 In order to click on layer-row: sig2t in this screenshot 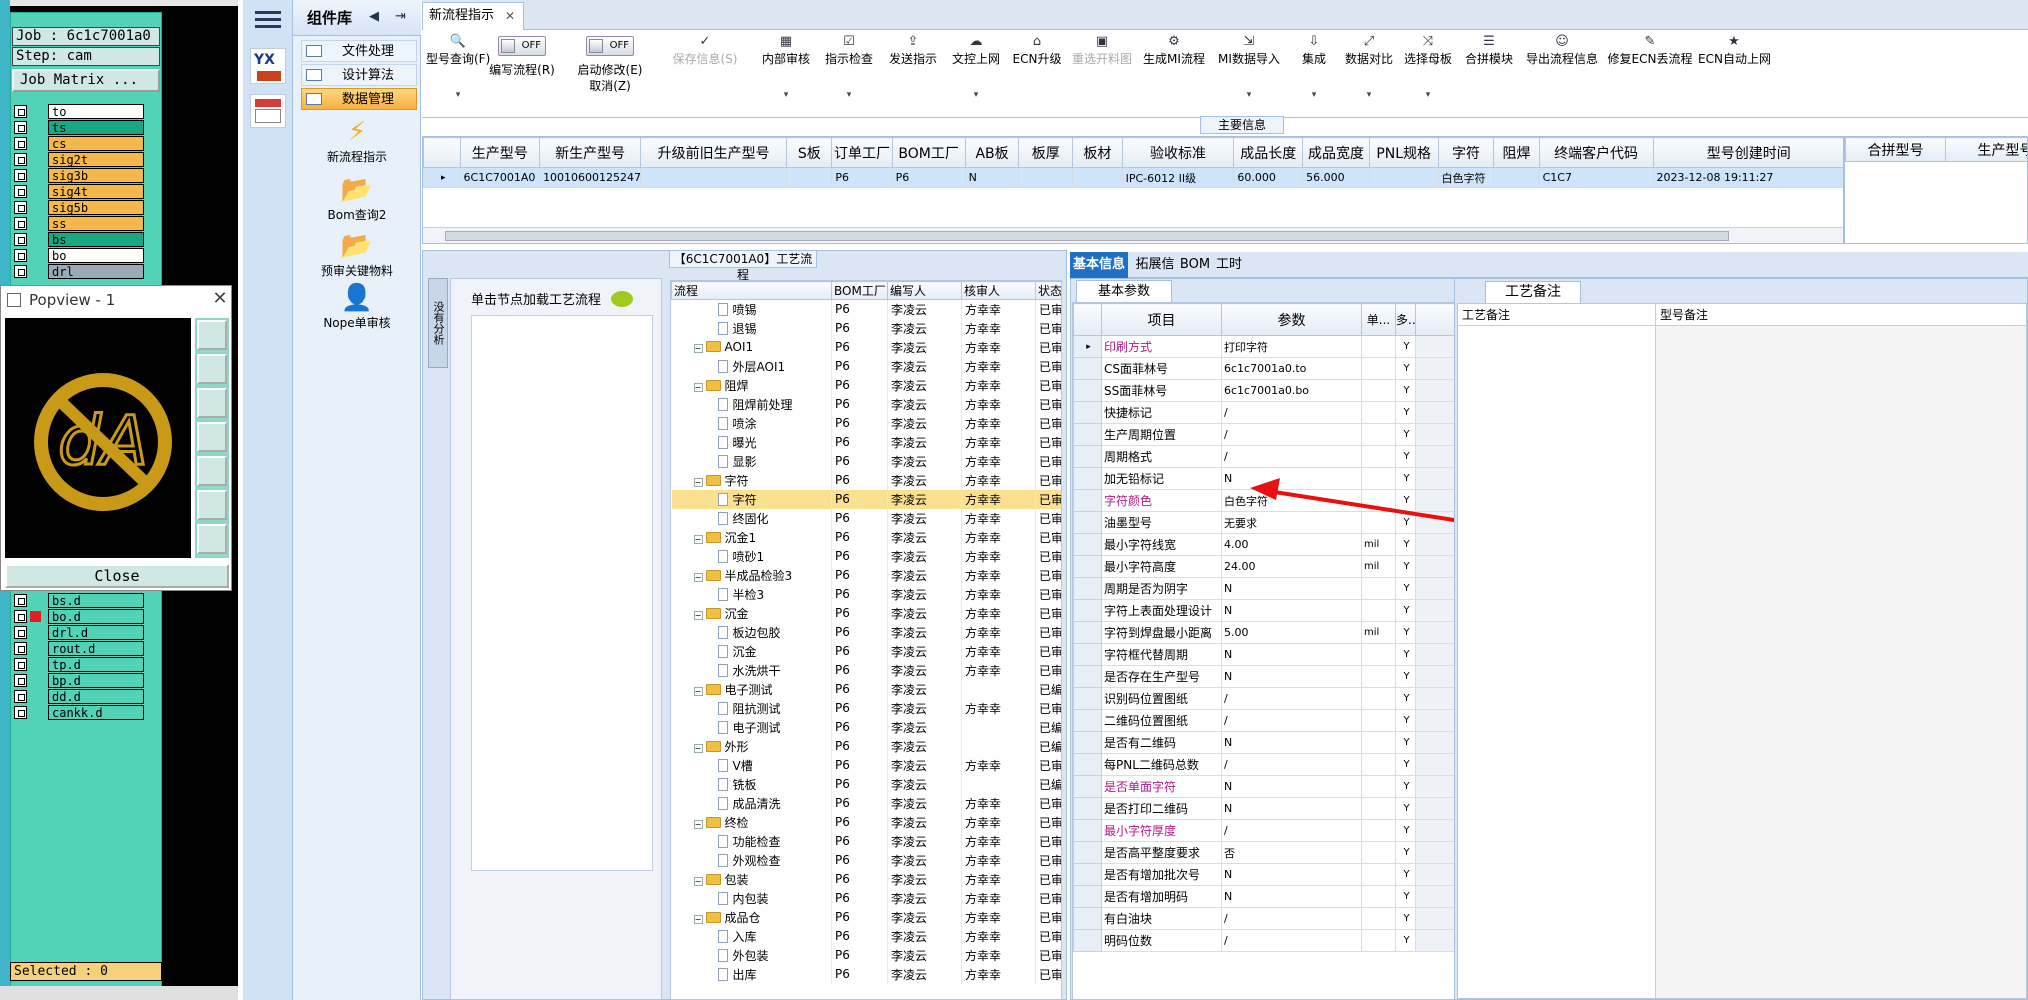, I will do `click(79, 159)`.